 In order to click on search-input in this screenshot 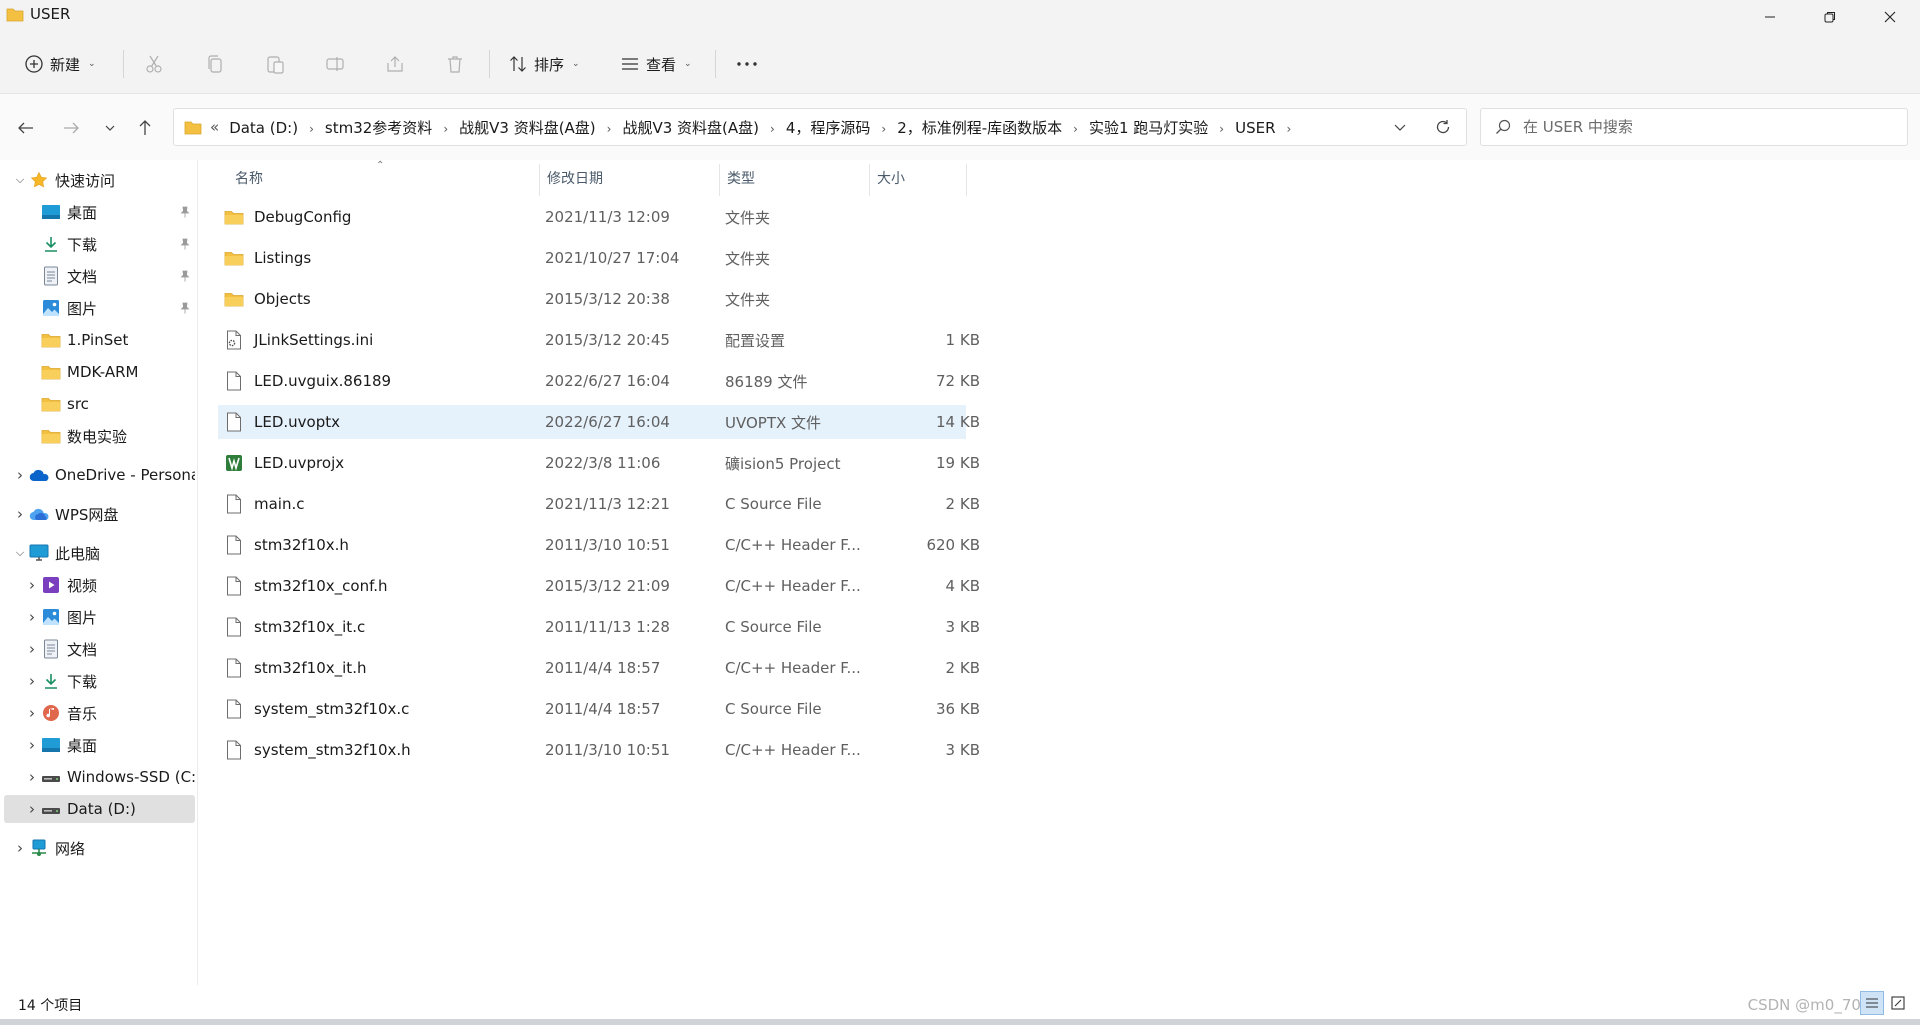, I will do `click(1703, 127)`.